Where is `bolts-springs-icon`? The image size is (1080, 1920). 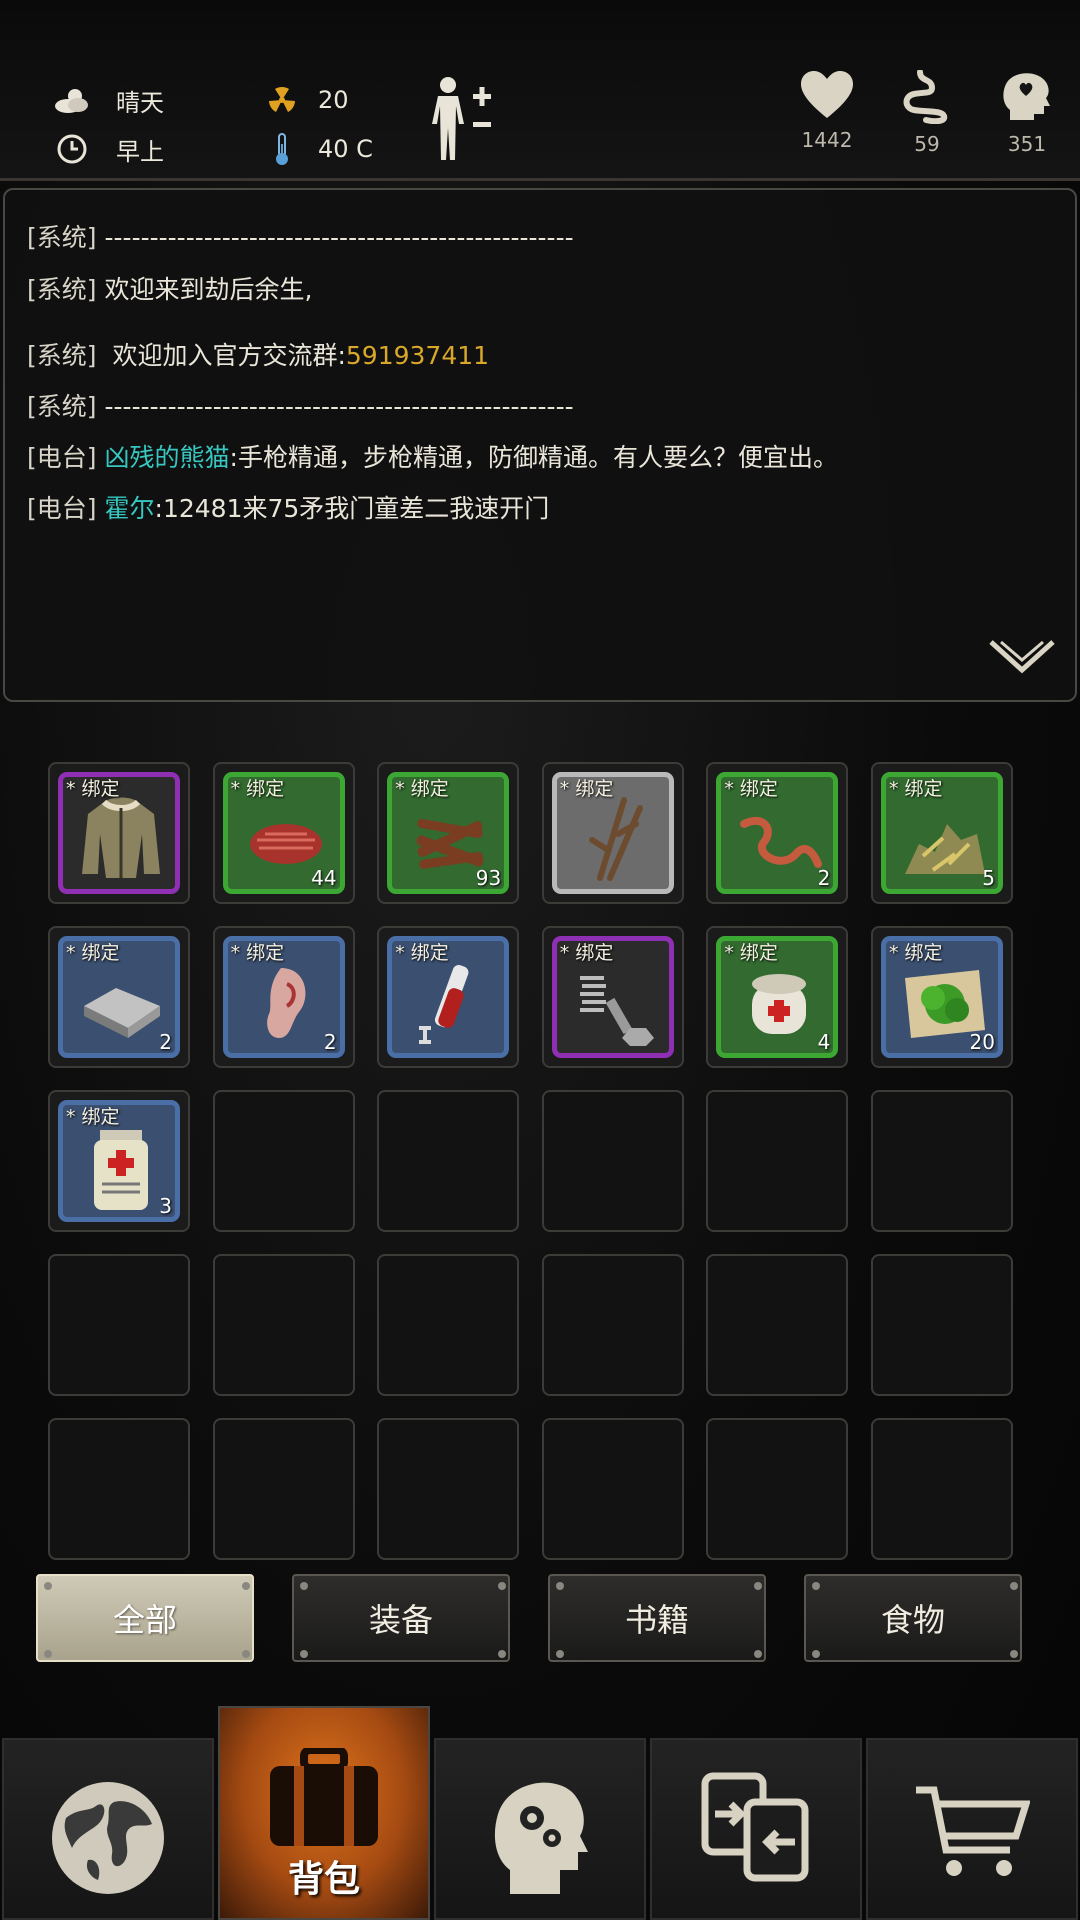
bolts-springs-icon is located at coordinates (615, 1003).